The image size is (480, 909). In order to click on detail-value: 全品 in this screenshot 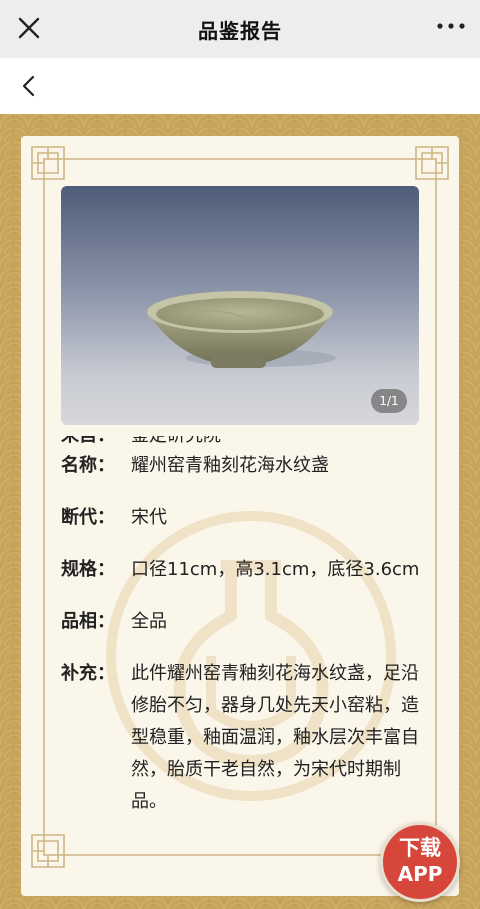, I will do `click(149, 621)`.